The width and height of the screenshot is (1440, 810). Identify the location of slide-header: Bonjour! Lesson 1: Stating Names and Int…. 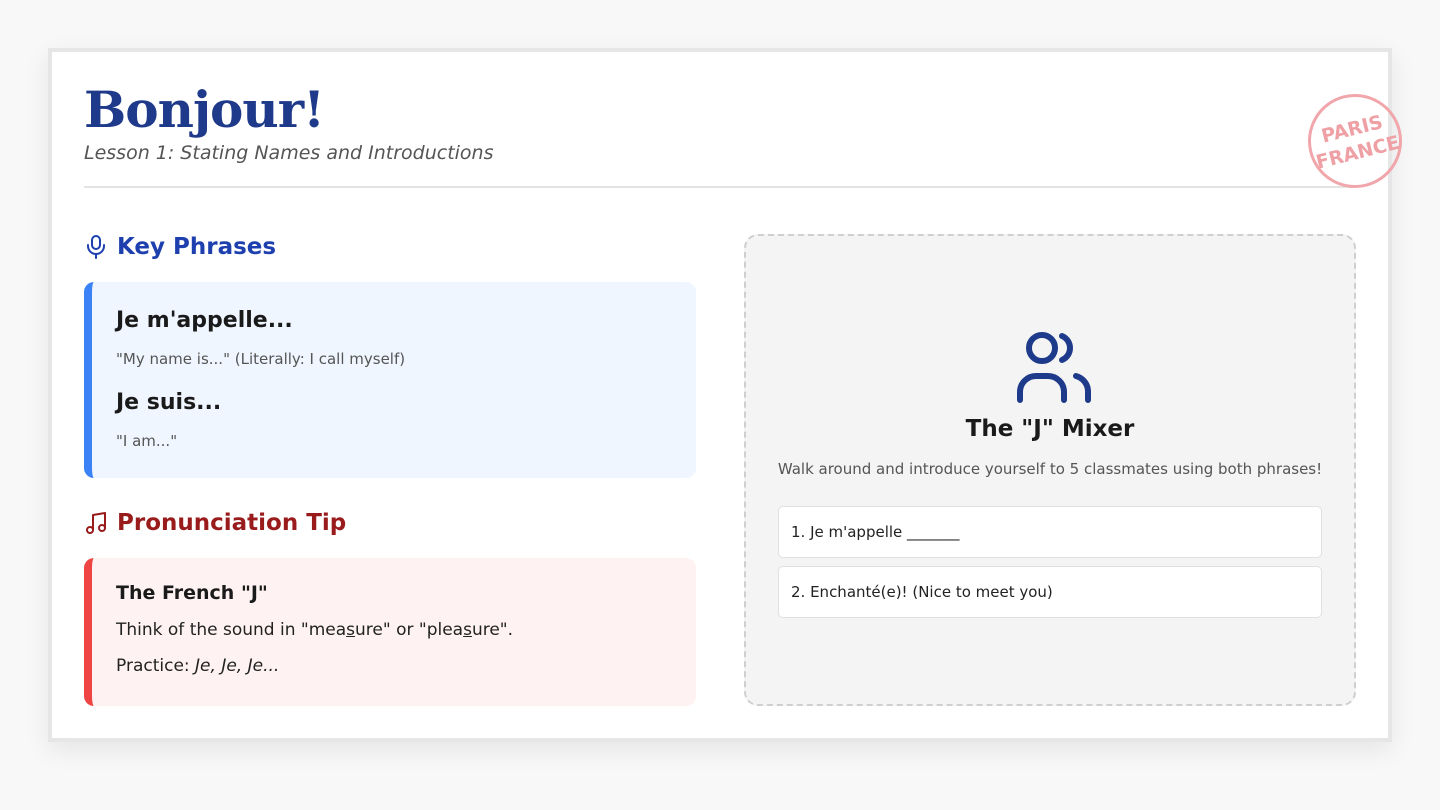
(748, 138).